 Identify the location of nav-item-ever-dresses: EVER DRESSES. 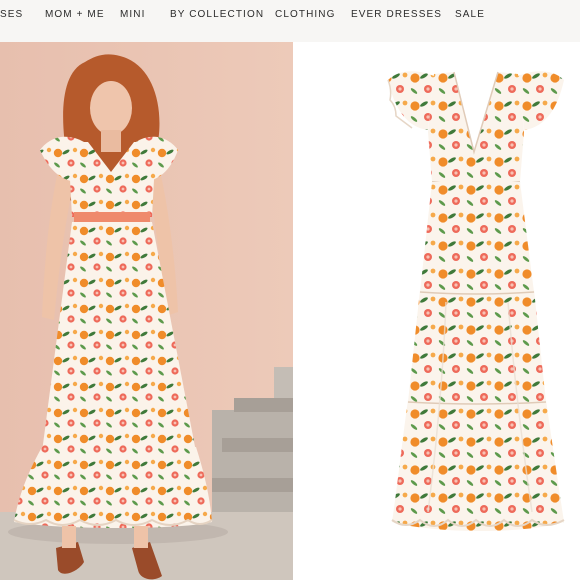
(396, 14).